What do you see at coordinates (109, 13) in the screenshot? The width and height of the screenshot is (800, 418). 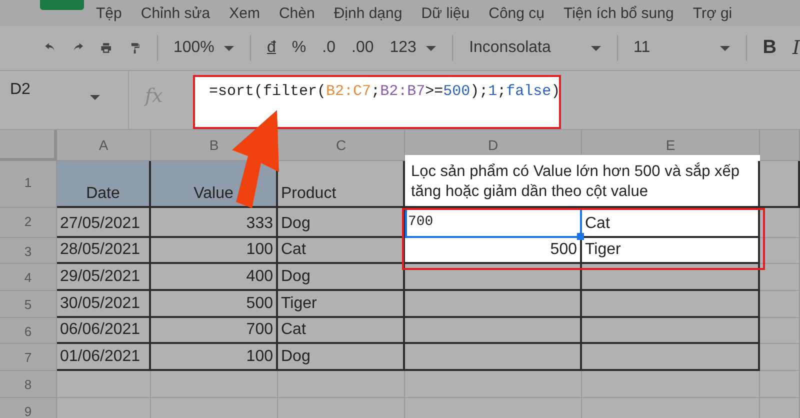 I see `menu-item: Tệp` at bounding box center [109, 13].